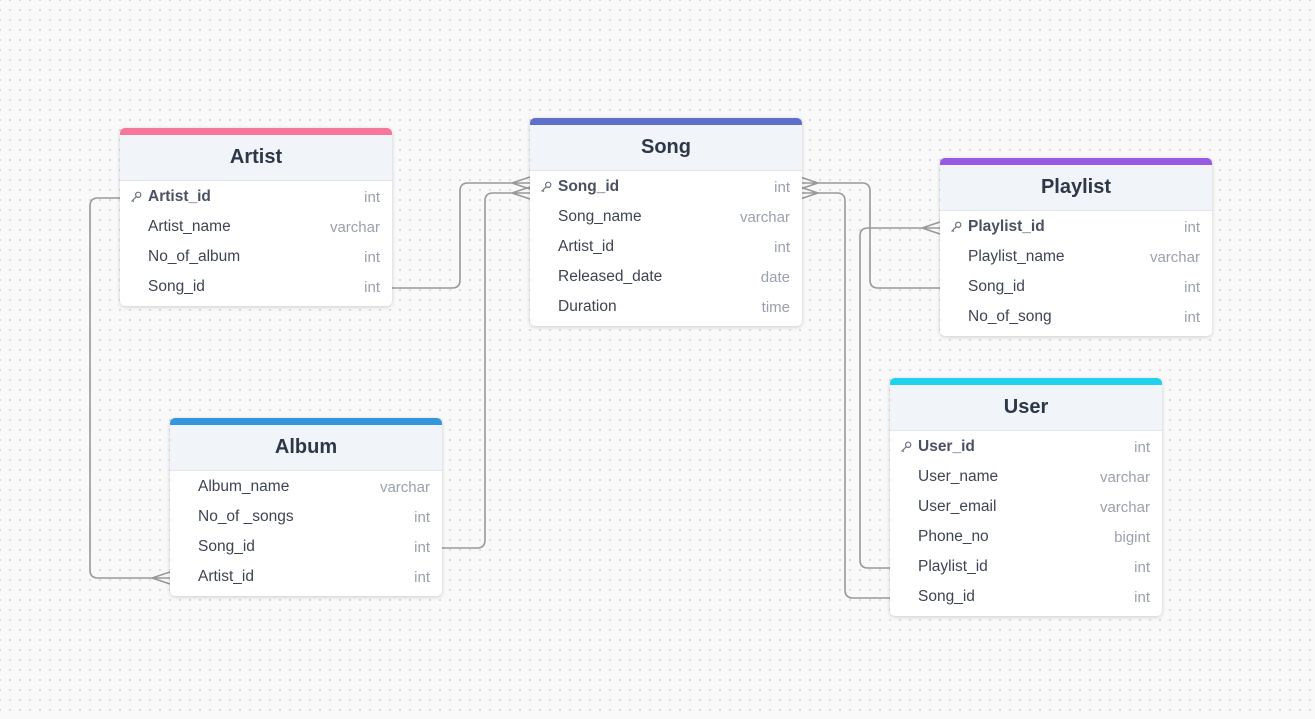 The image size is (1315, 719). I want to click on field-name: Phone_no, so click(953, 536).